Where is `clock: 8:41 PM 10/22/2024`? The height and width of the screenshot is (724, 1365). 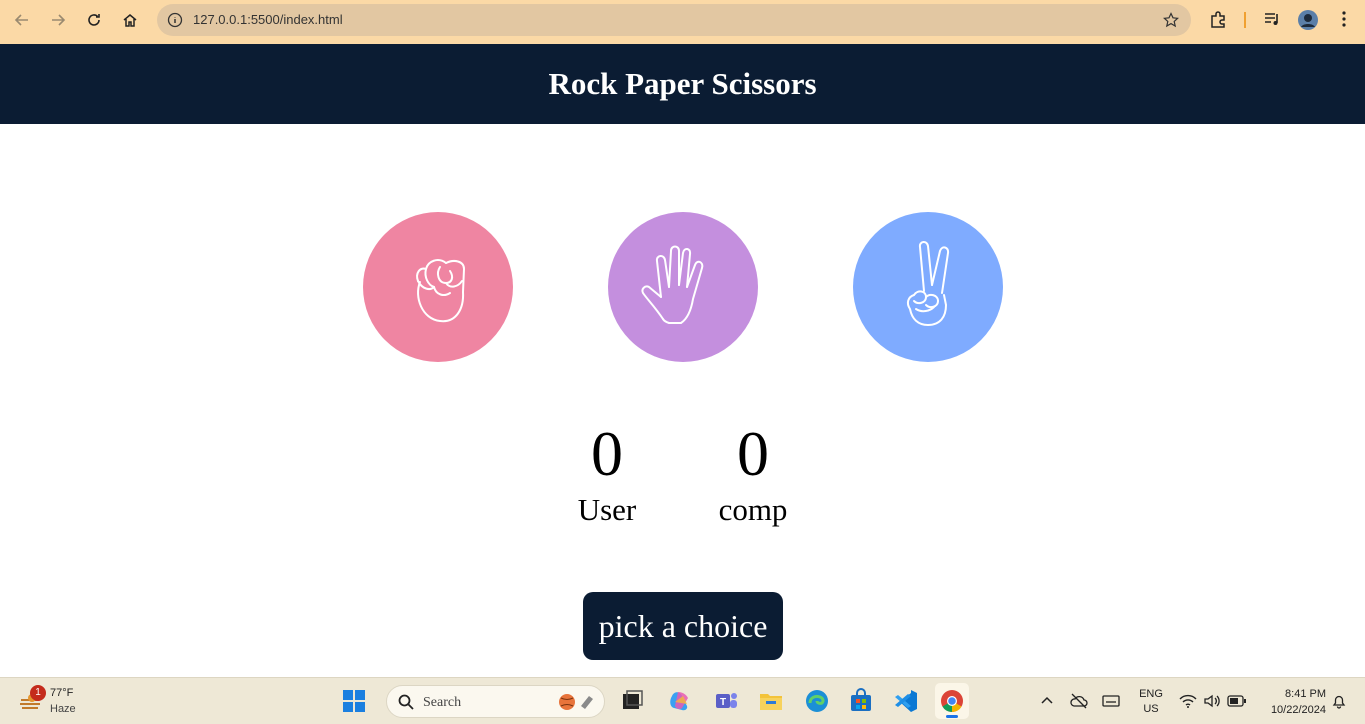 clock: 8:41 PM 10/22/2024 is located at coordinates (1291, 702).